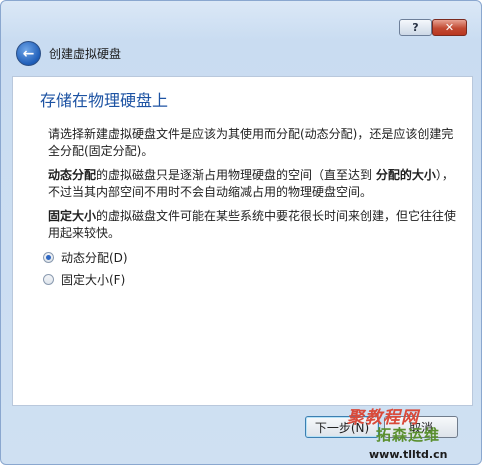  What do you see at coordinates (48, 279) in the screenshot?
I see `radio-button-fixed` at bounding box center [48, 279].